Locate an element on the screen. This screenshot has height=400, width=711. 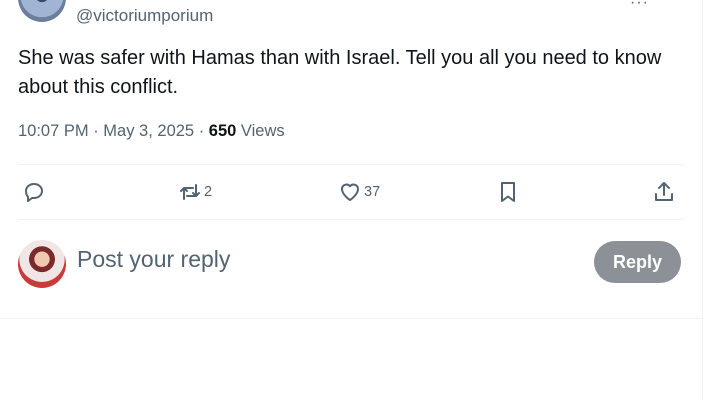
retweet-button: 2 is located at coordinates (195, 192).